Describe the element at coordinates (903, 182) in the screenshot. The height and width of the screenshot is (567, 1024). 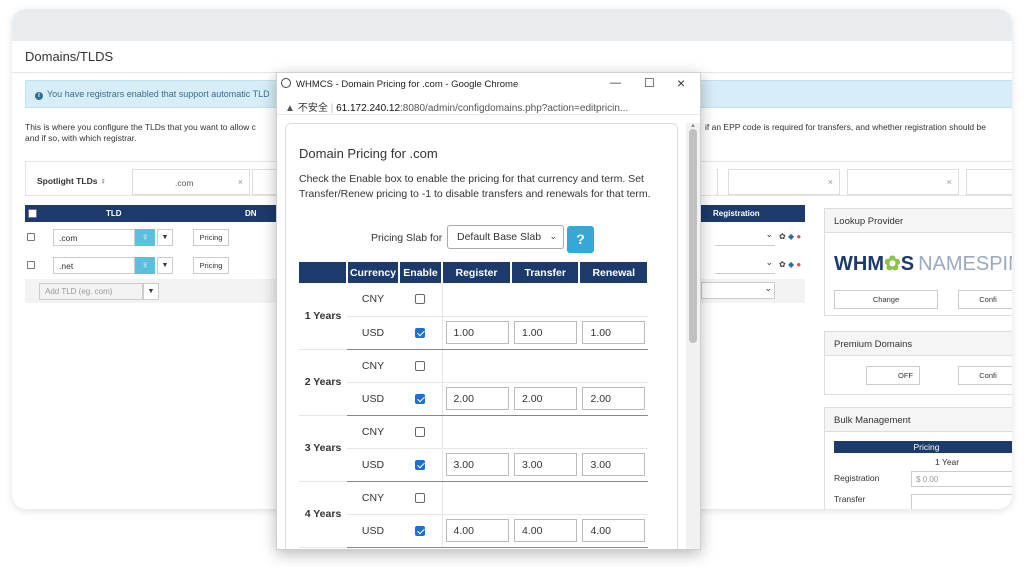
I see `spotlight-slot-4: ×` at that location.